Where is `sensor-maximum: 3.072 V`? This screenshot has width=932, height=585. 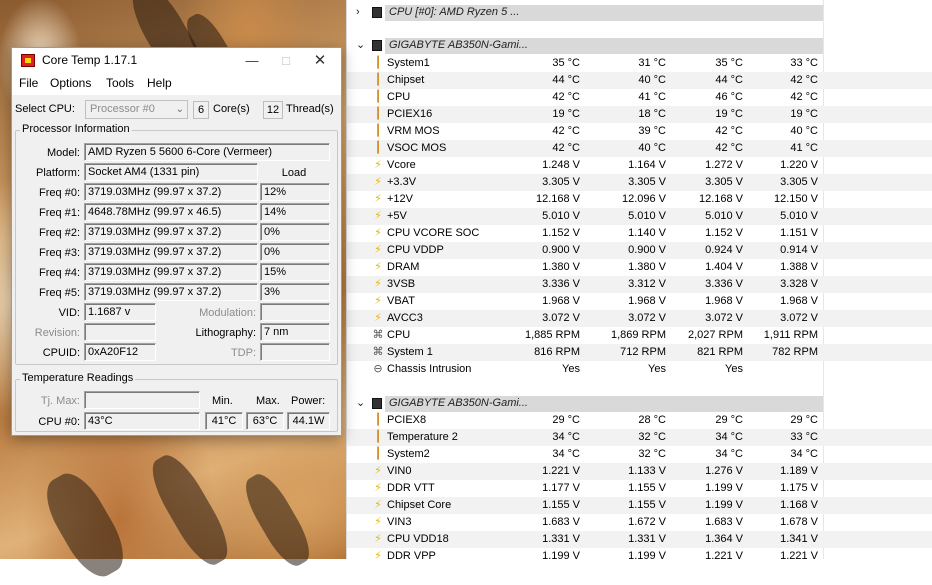
sensor-maximum: 3.072 V is located at coordinates (724, 318).